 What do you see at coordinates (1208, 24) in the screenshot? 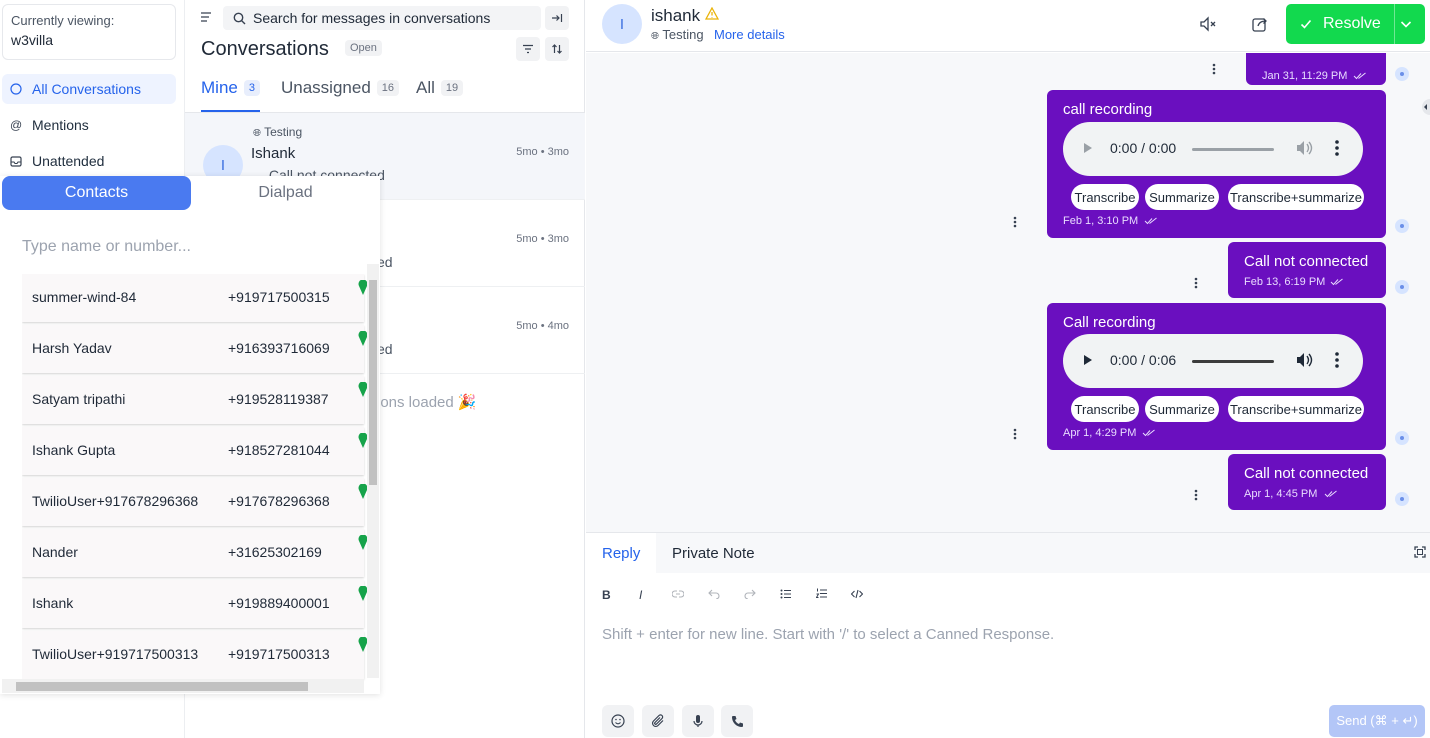
I see `mute-icon` at bounding box center [1208, 24].